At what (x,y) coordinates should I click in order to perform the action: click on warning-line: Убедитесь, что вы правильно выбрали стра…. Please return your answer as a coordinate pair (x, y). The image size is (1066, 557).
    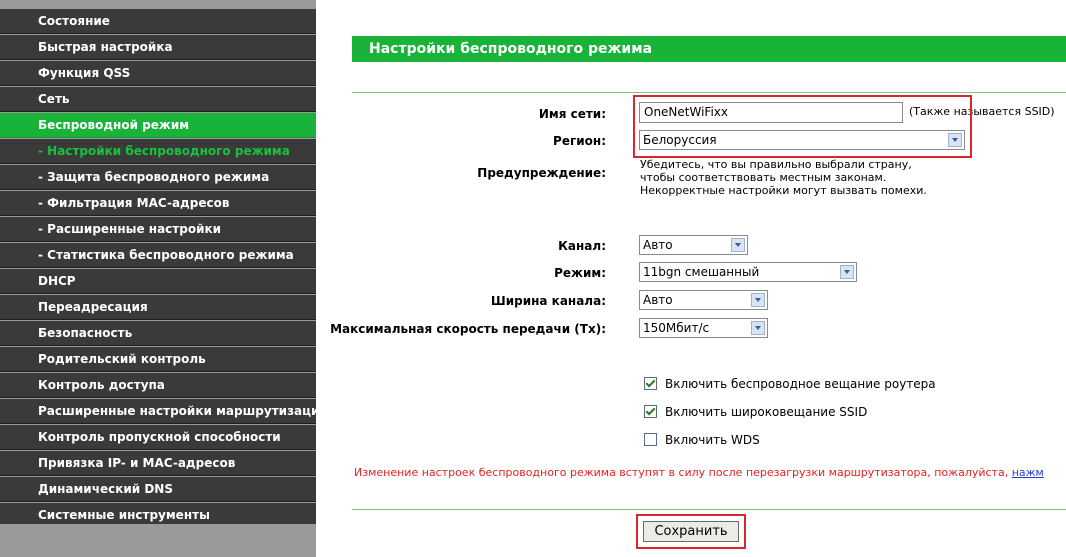
    Looking at the image, I should click on (776, 164).